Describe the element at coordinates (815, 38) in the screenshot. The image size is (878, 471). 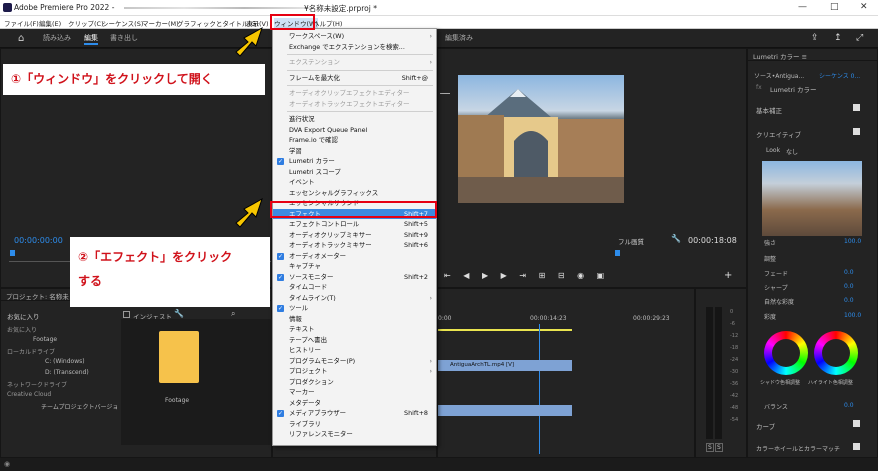
I see `quick-export-icon: ⇪` at that location.